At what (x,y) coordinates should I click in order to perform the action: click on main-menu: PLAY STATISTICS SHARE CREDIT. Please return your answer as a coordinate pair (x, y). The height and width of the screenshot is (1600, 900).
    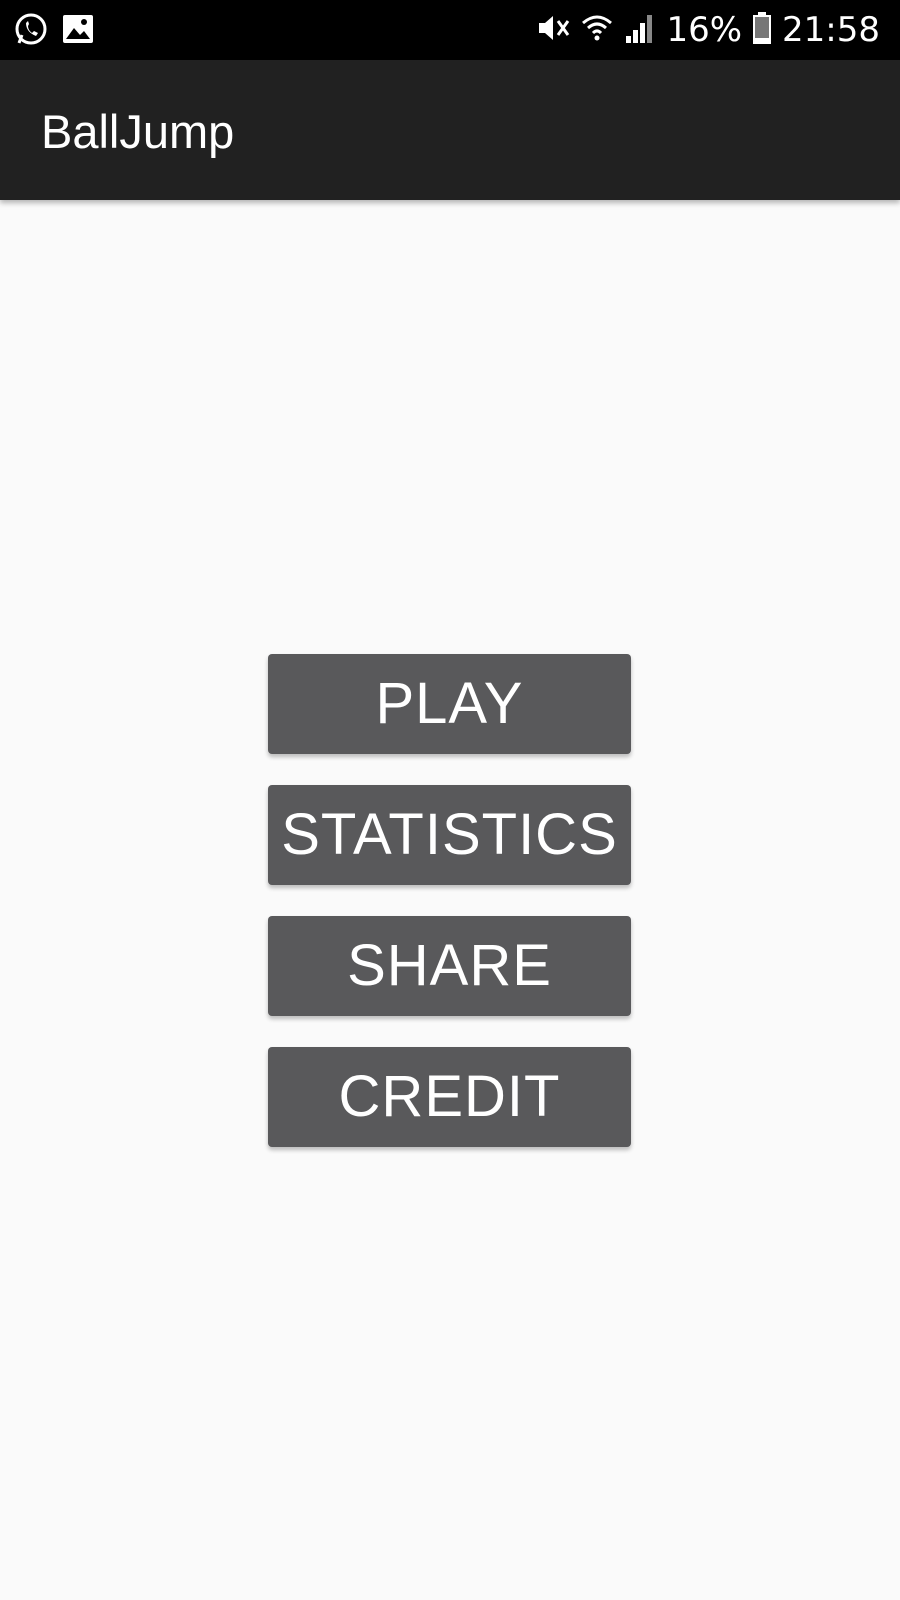
    Looking at the image, I should click on (449, 916).